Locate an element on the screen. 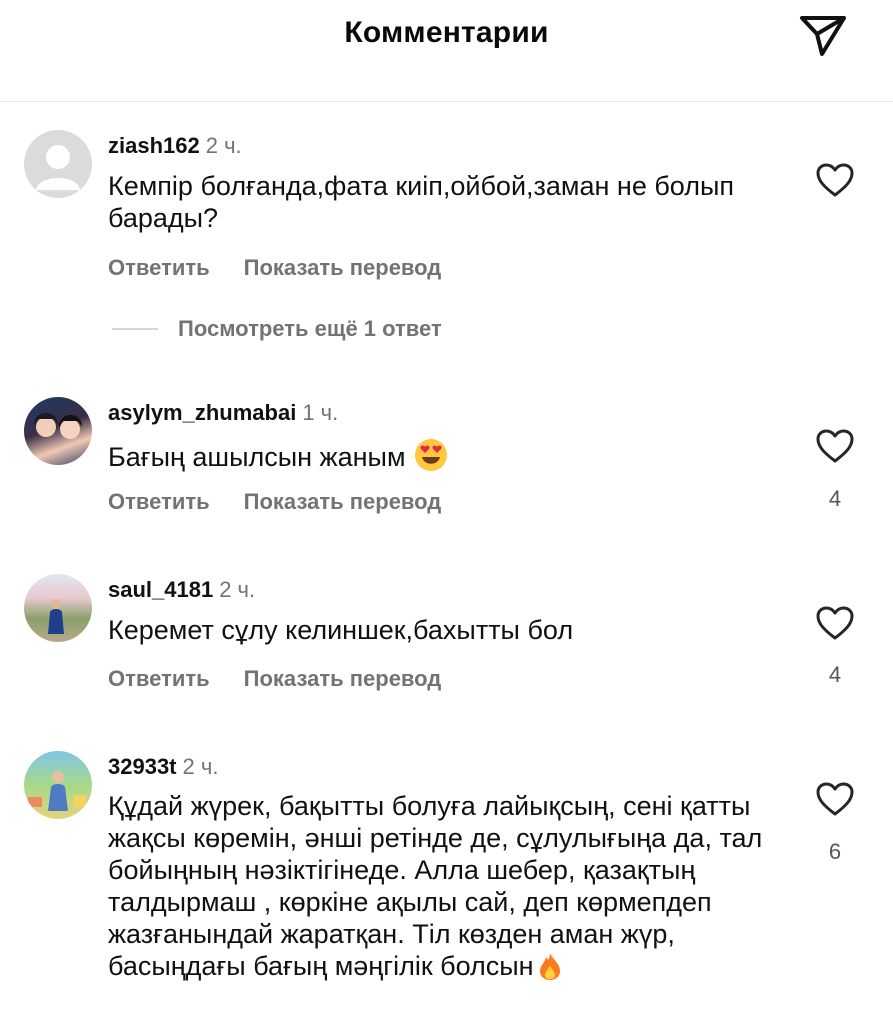  comment-meta: 32933t 2 ч. is located at coordinates (163, 767).